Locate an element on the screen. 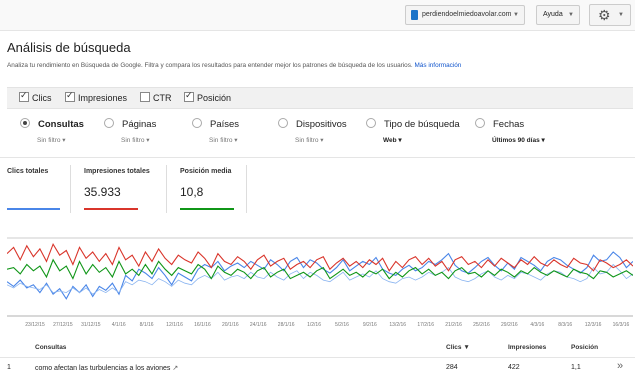 This screenshot has width=635, height=380. x-tick-label: 12/3/16 is located at coordinates (593, 325).